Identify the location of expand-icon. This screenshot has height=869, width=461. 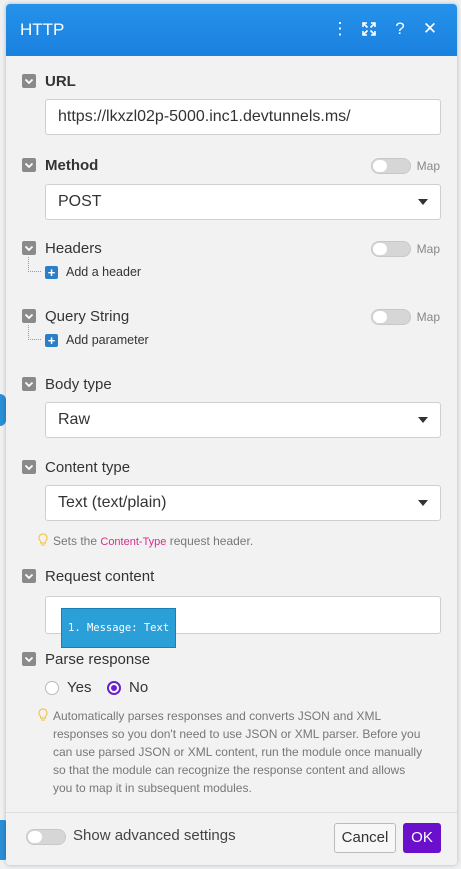
(369, 29).